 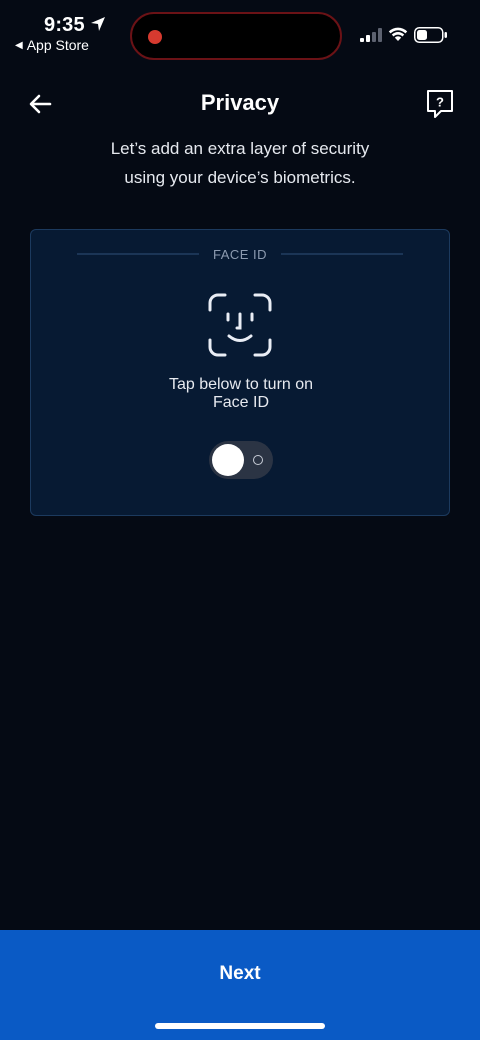 What do you see at coordinates (342, 254) in the screenshot?
I see `divider-right` at bounding box center [342, 254].